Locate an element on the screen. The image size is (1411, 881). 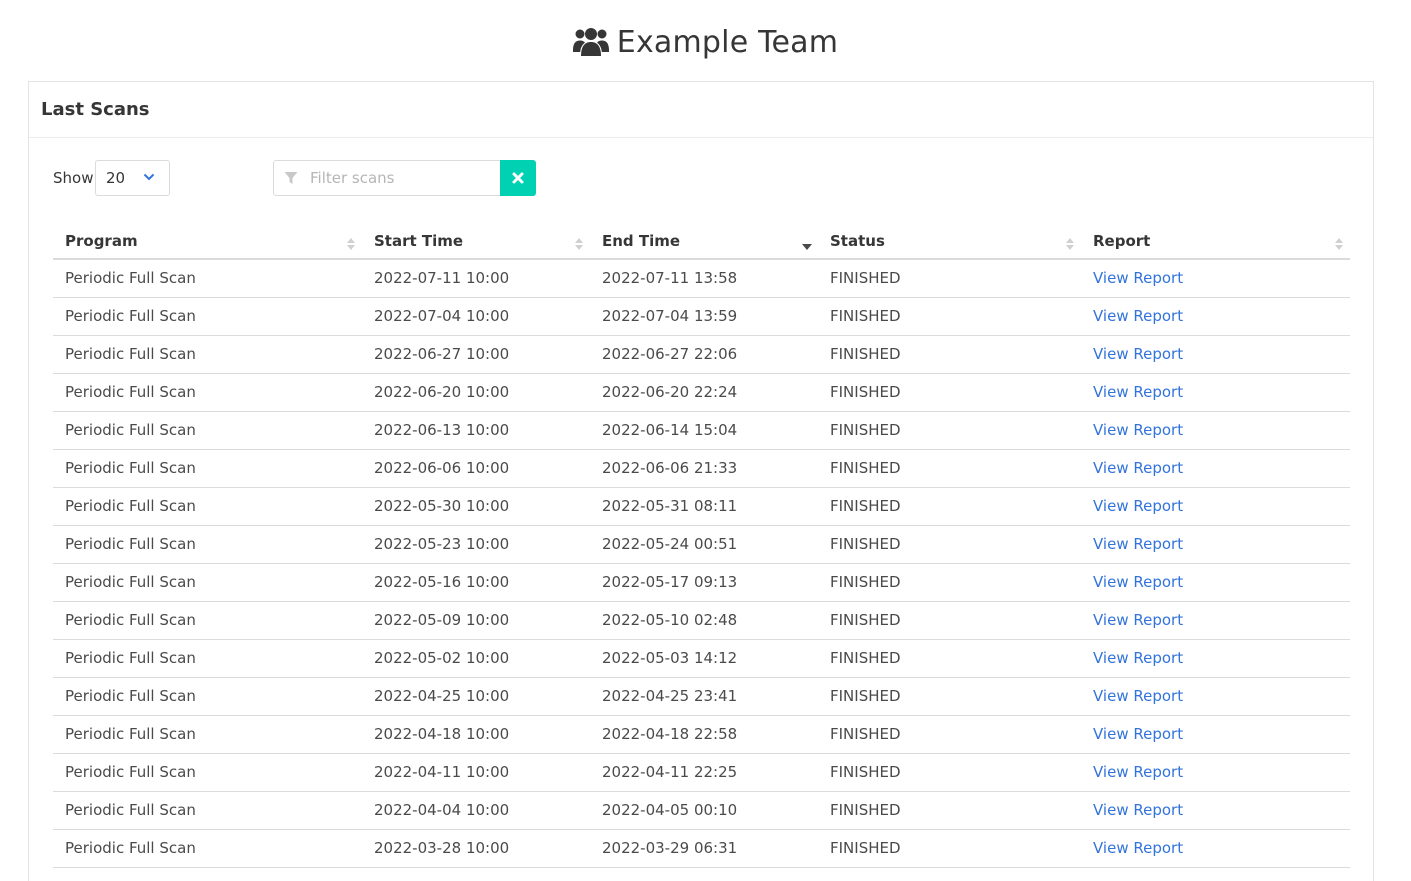
column-header-end-time: End Time is located at coordinates (704, 241).